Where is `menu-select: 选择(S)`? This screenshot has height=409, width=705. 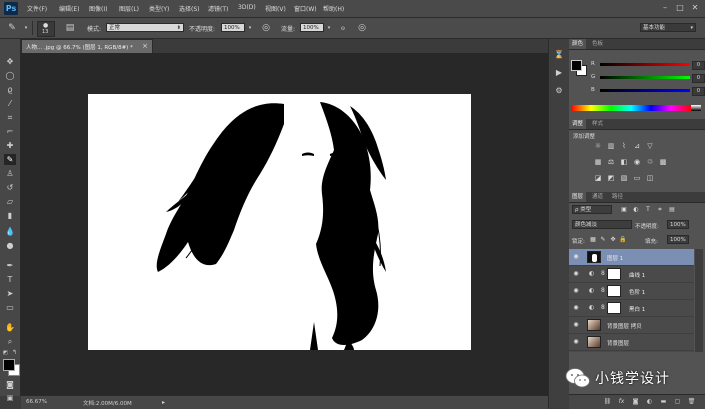 menu-select: 选择(S) is located at coordinates (189, 8).